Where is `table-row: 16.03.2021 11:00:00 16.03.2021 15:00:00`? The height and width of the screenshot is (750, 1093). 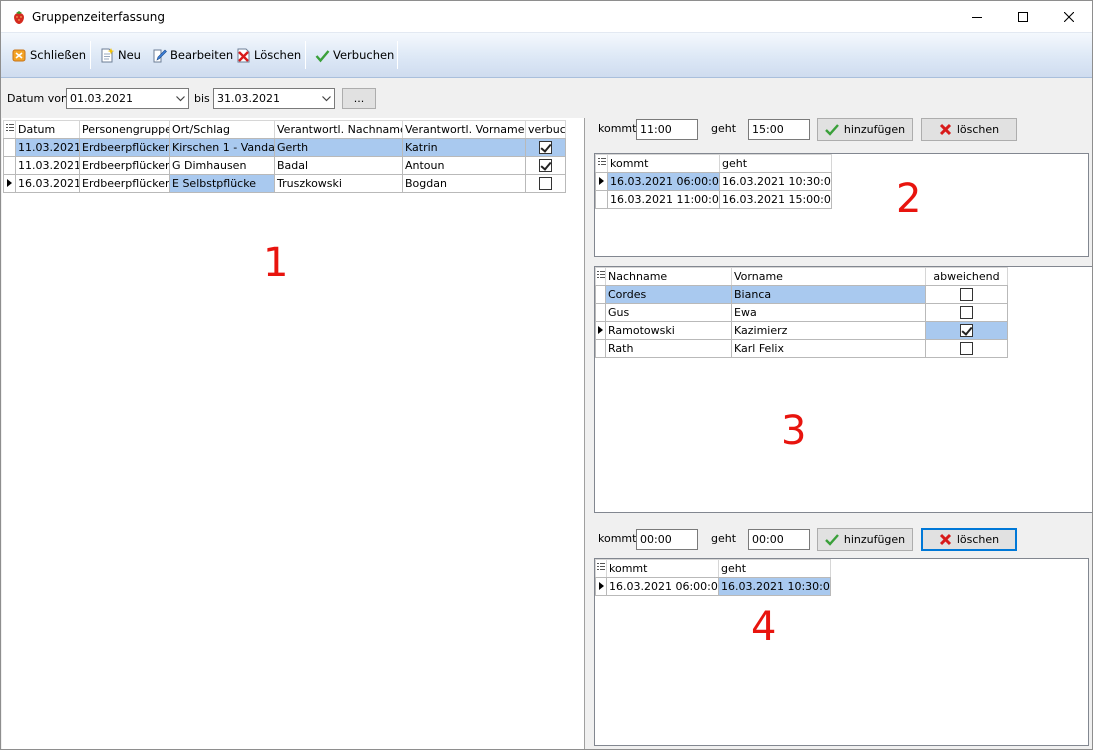 table-row: 16.03.2021 11:00:00 16.03.2021 15:00:00 is located at coordinates (713, 199).